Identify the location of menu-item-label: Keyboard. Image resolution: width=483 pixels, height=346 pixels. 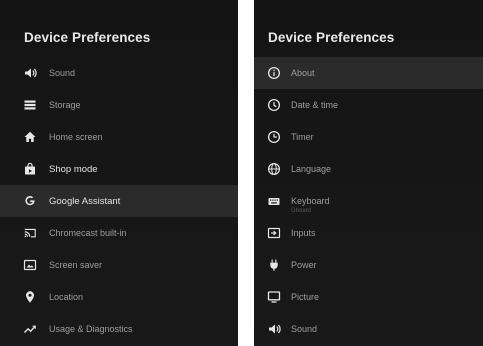
(310, 201).